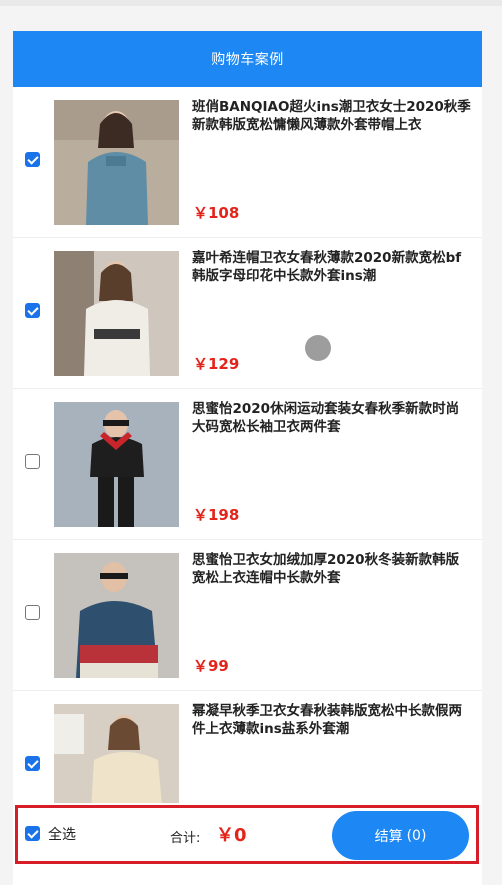  I want to click on item-title: 幂凝早秋季卫衣女春秋装韩版宽松中长款假两件上衣薄款ins盐系外套潮, so click(332, 720).